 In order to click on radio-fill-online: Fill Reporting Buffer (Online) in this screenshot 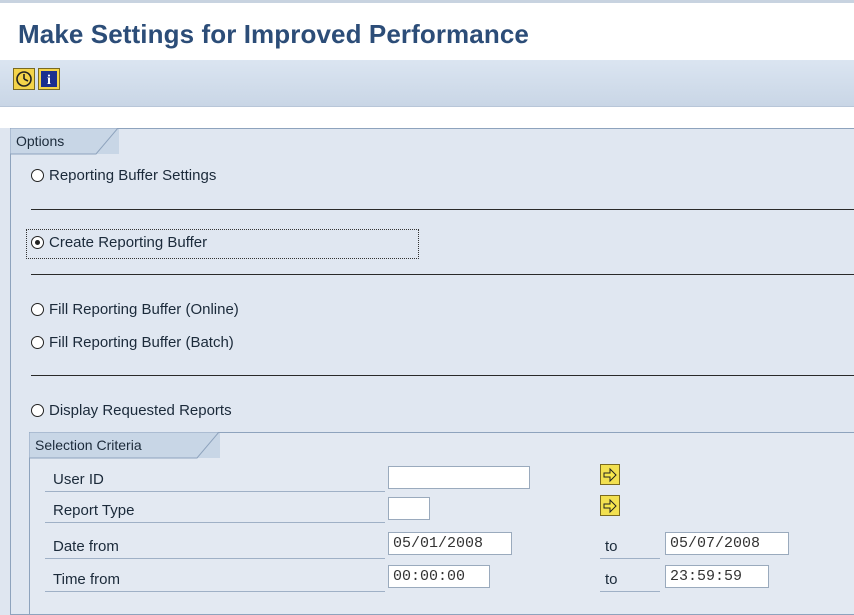, I will do `click(135, 309)`.